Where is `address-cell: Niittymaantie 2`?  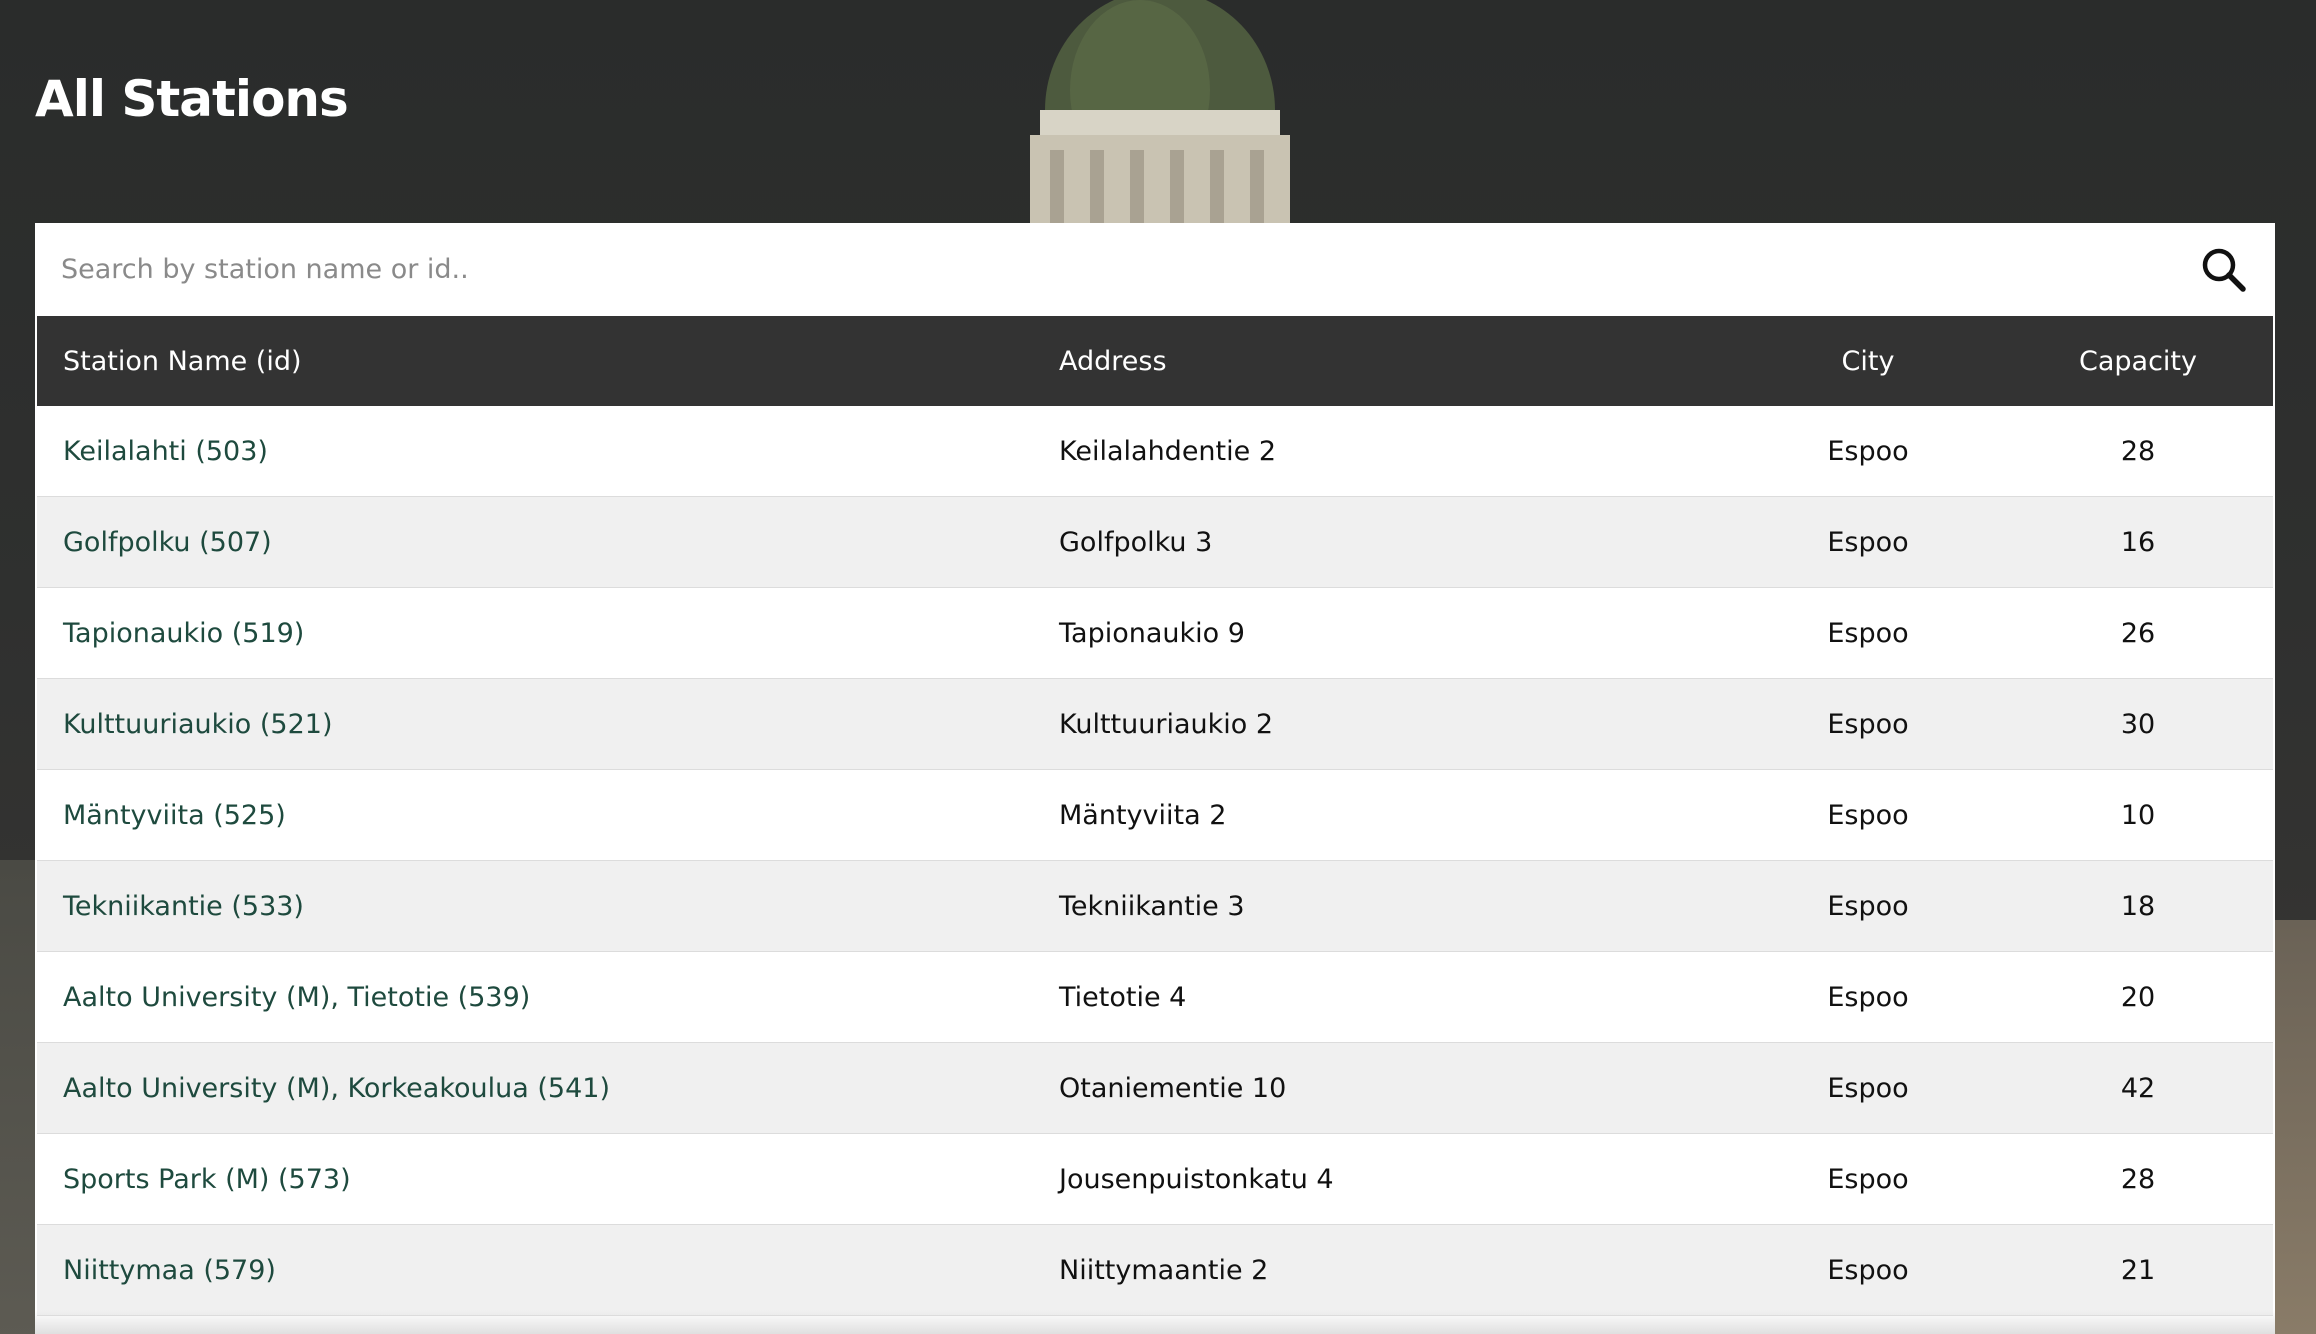
address-cell: Niittymaantie 2 is located at coordinates (1164, 1270).